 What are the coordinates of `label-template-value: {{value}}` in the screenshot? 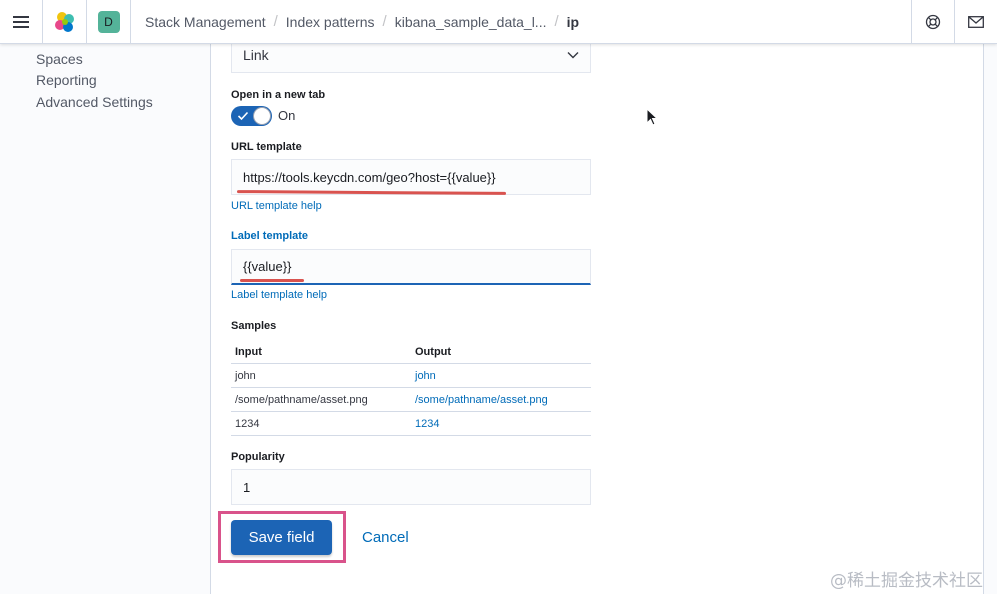 It's located at (267, 266).